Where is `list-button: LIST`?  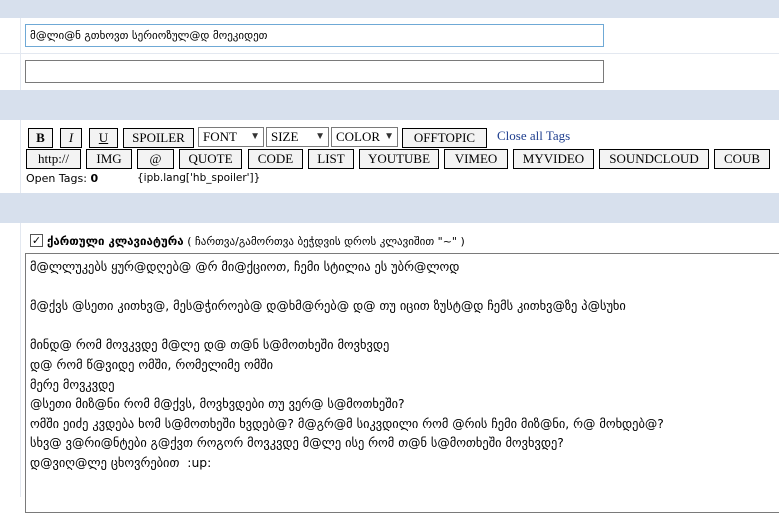
list-button: LIST is located at coordinates (331, 159).